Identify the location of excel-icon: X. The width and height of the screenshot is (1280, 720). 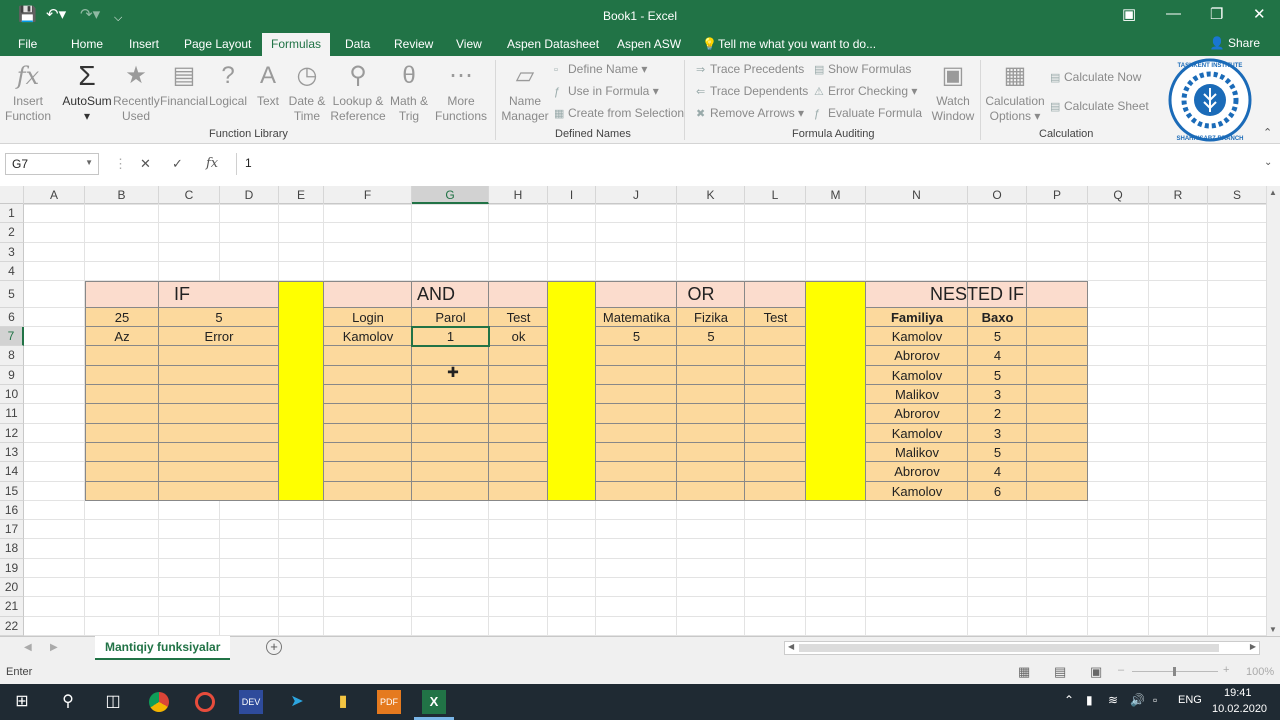
(434, 702).